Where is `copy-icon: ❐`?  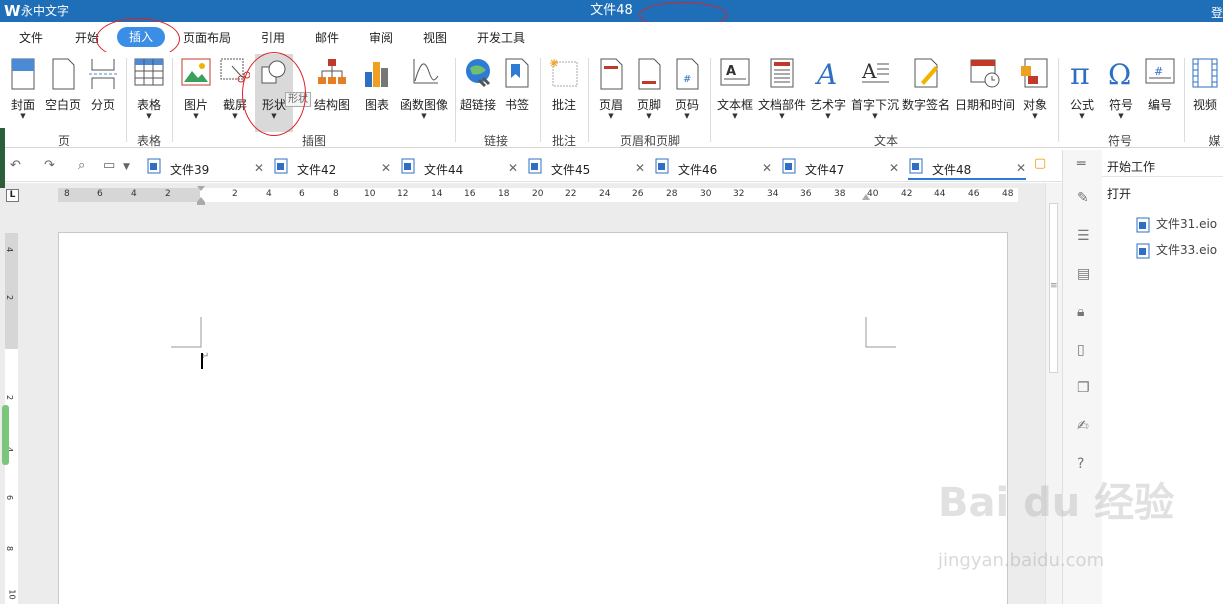 copy-icon: ❐ is located at coordinates (1083, 388).